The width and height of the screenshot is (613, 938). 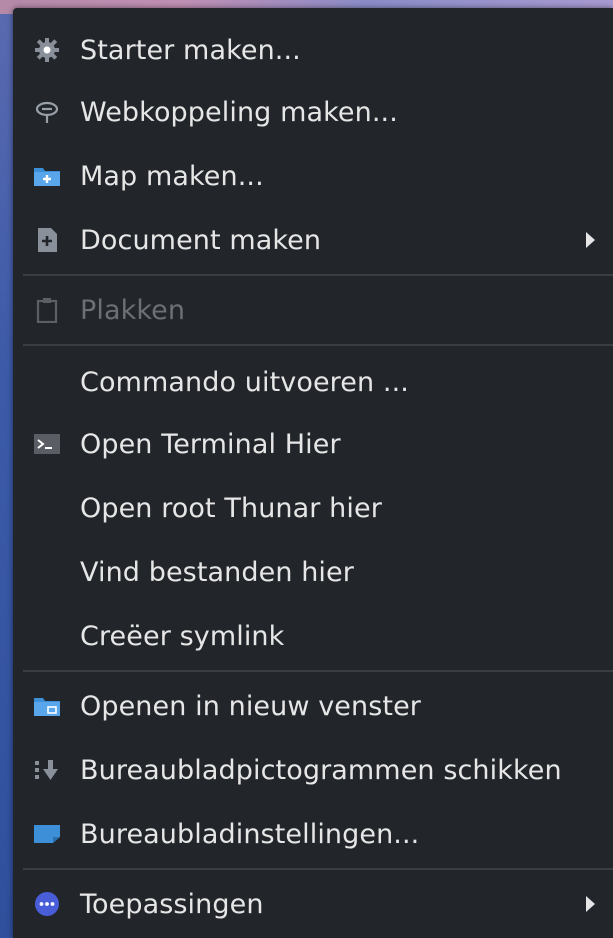 I want to click on arrange-icon, so click(x=47, y=770).